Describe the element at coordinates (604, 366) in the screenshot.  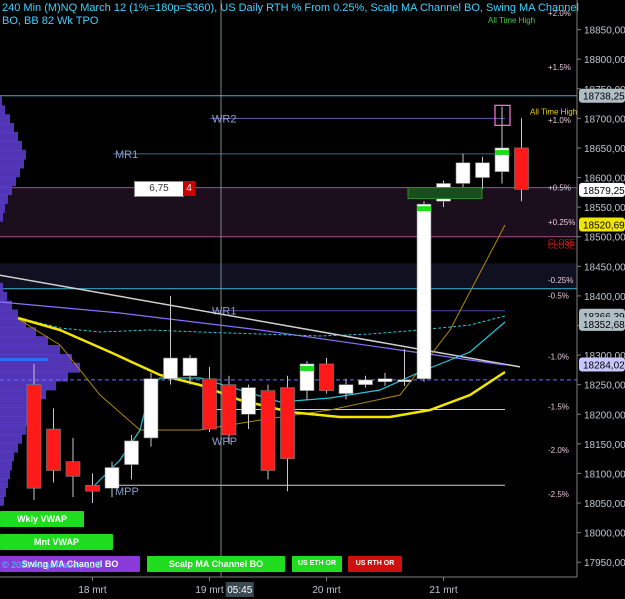
I see `price-marker-label: 18284,02` at that location.